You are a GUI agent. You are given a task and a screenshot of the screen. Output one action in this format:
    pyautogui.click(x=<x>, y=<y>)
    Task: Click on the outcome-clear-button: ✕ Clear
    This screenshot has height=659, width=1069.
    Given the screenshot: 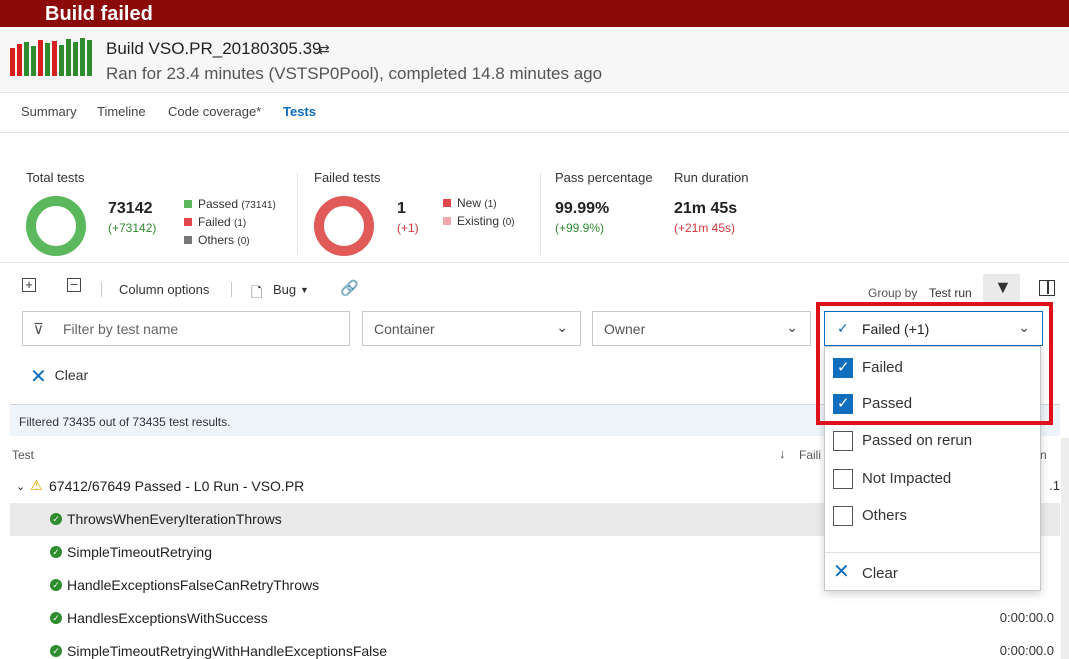 What is the action you would take?
    pyautogui.click(x=931, y=574)
    